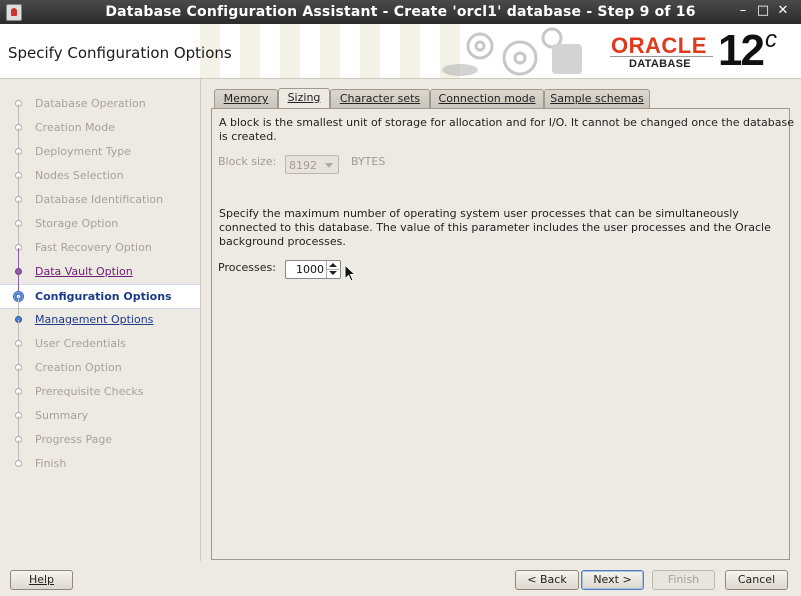  What do you see at coordinates (340, 51) in the screenshot?
I see `header-decoration` at bounding box center [340, 51].